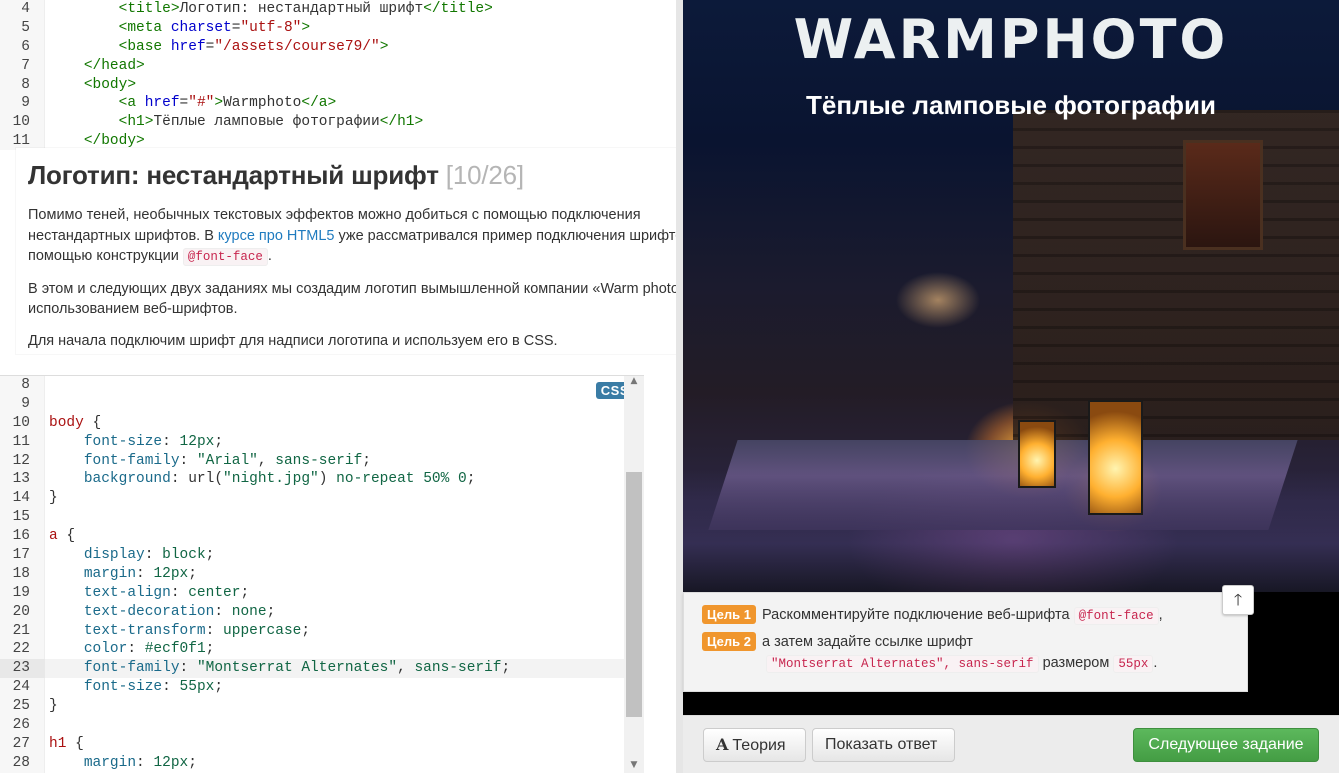  Describe the element at coordinates (97, 66) in the screenshot. I see `code-text: </head>` at that location.